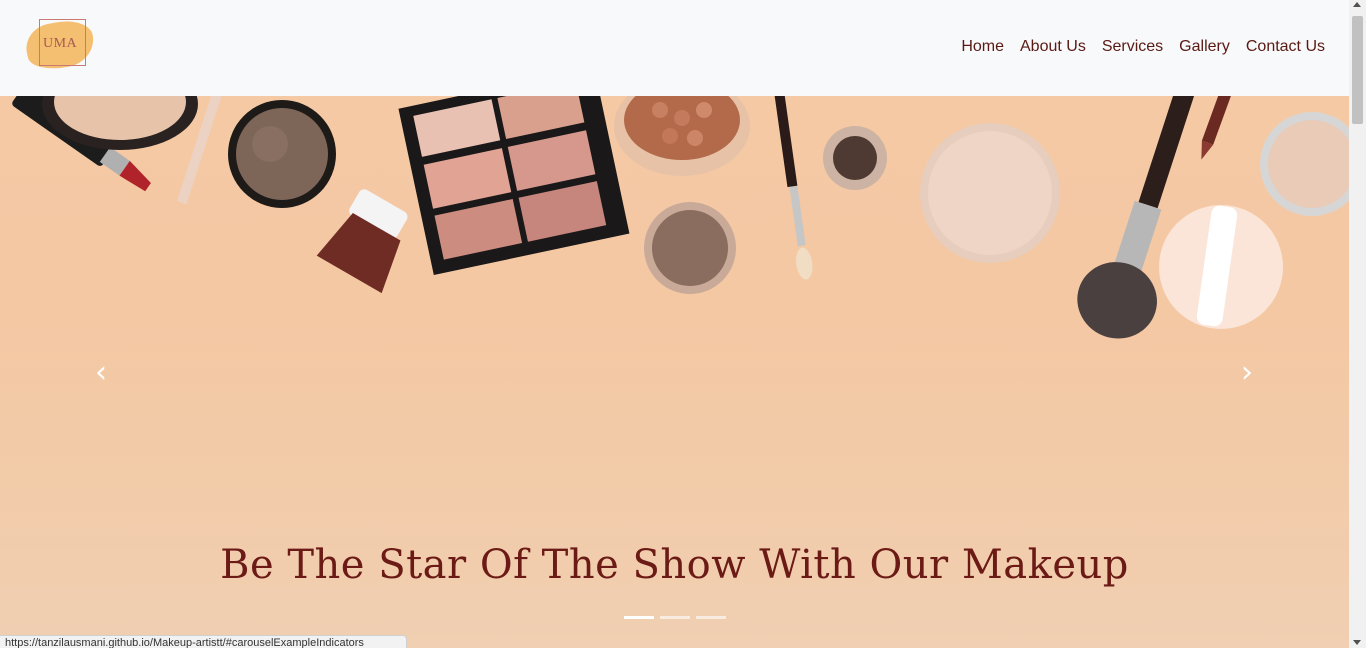 The image size is (1366, 648). What do you see at coordinates (1357, 642) in the screenshot?
I see `scroll-down-arrow-icon` at bounding box center [1357, 642].